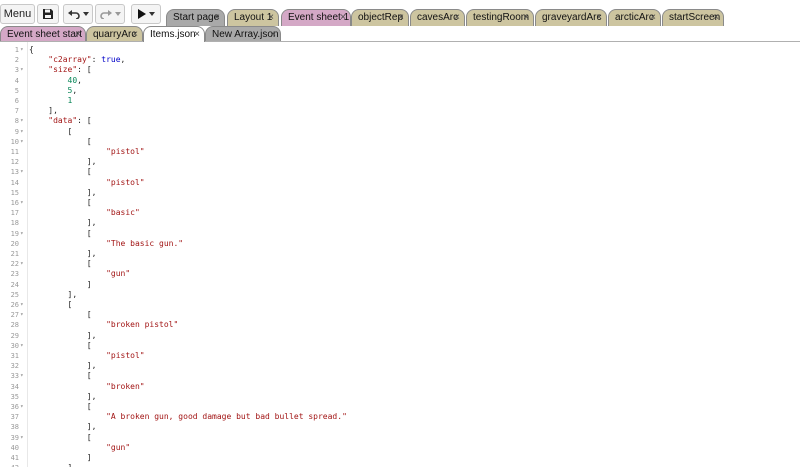 Image resolution: width=800 pixels, height=467 pixels. I want to click on code-line: 33 ▾ [, so click(400, 376).